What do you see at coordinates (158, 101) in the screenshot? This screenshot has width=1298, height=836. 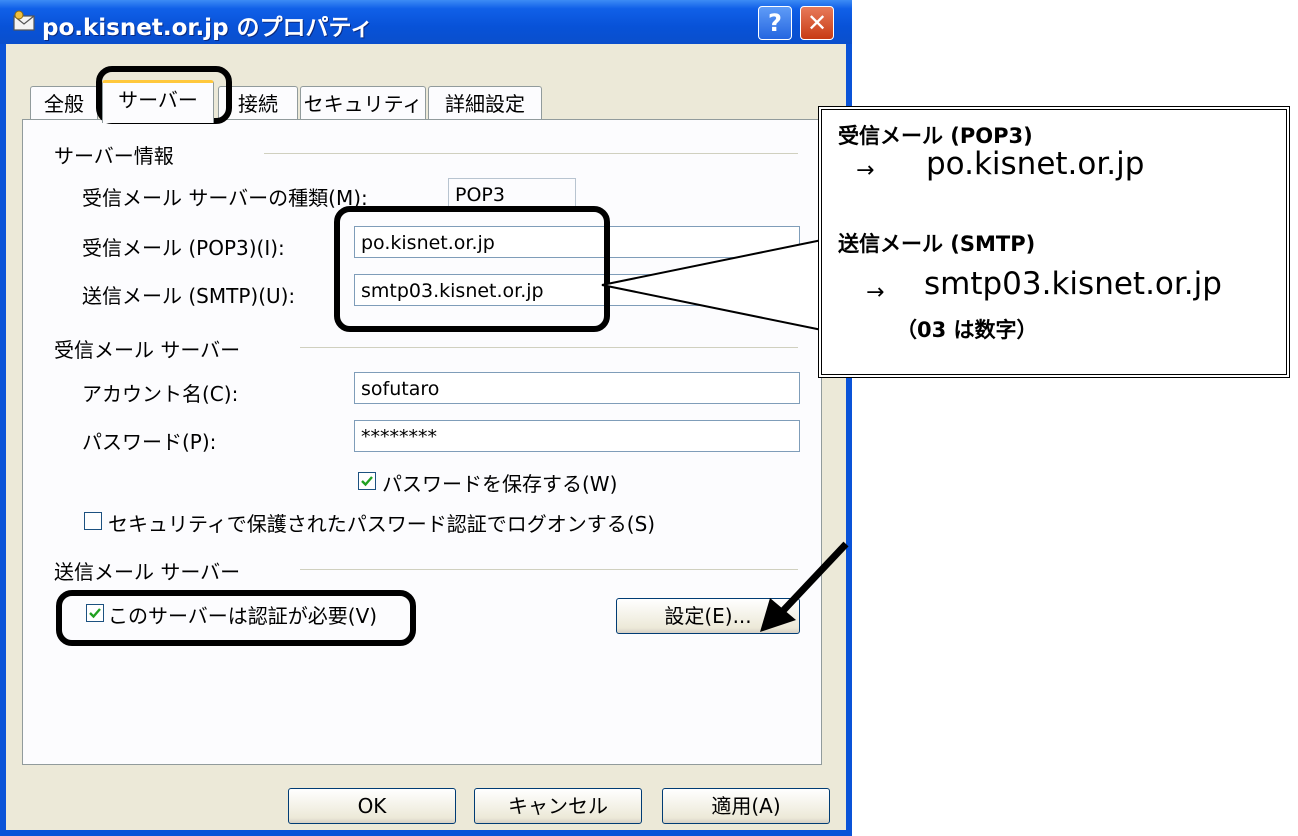 I see `tab-server: サーバー` at bounding box center [158, 101].